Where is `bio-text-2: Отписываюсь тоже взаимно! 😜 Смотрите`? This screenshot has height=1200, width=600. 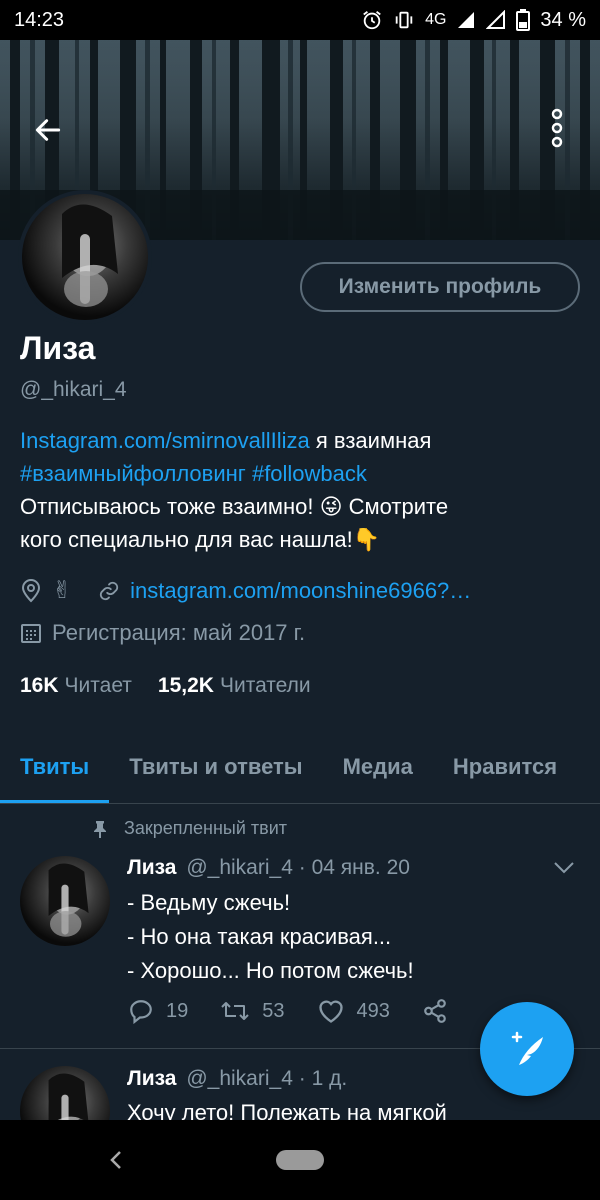 bio-text-2: Отписываюсь тоже взаимно! 😜 Смотрите is located at coordinates (234, 506).